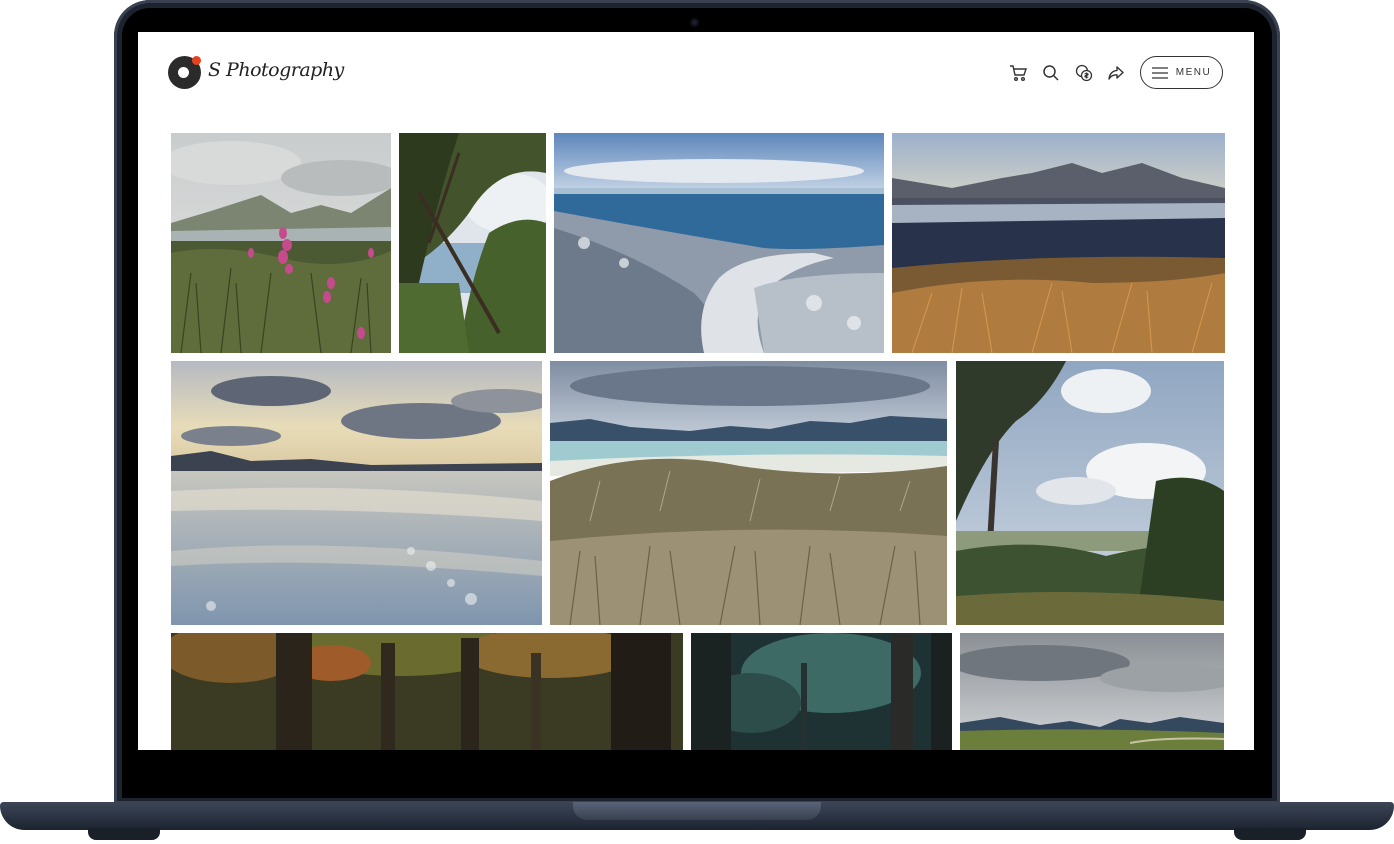  What do you see at coordinates (821, 691) in the screenshot?
I see `photo-pine-forest` at bounding box center [821, 691].